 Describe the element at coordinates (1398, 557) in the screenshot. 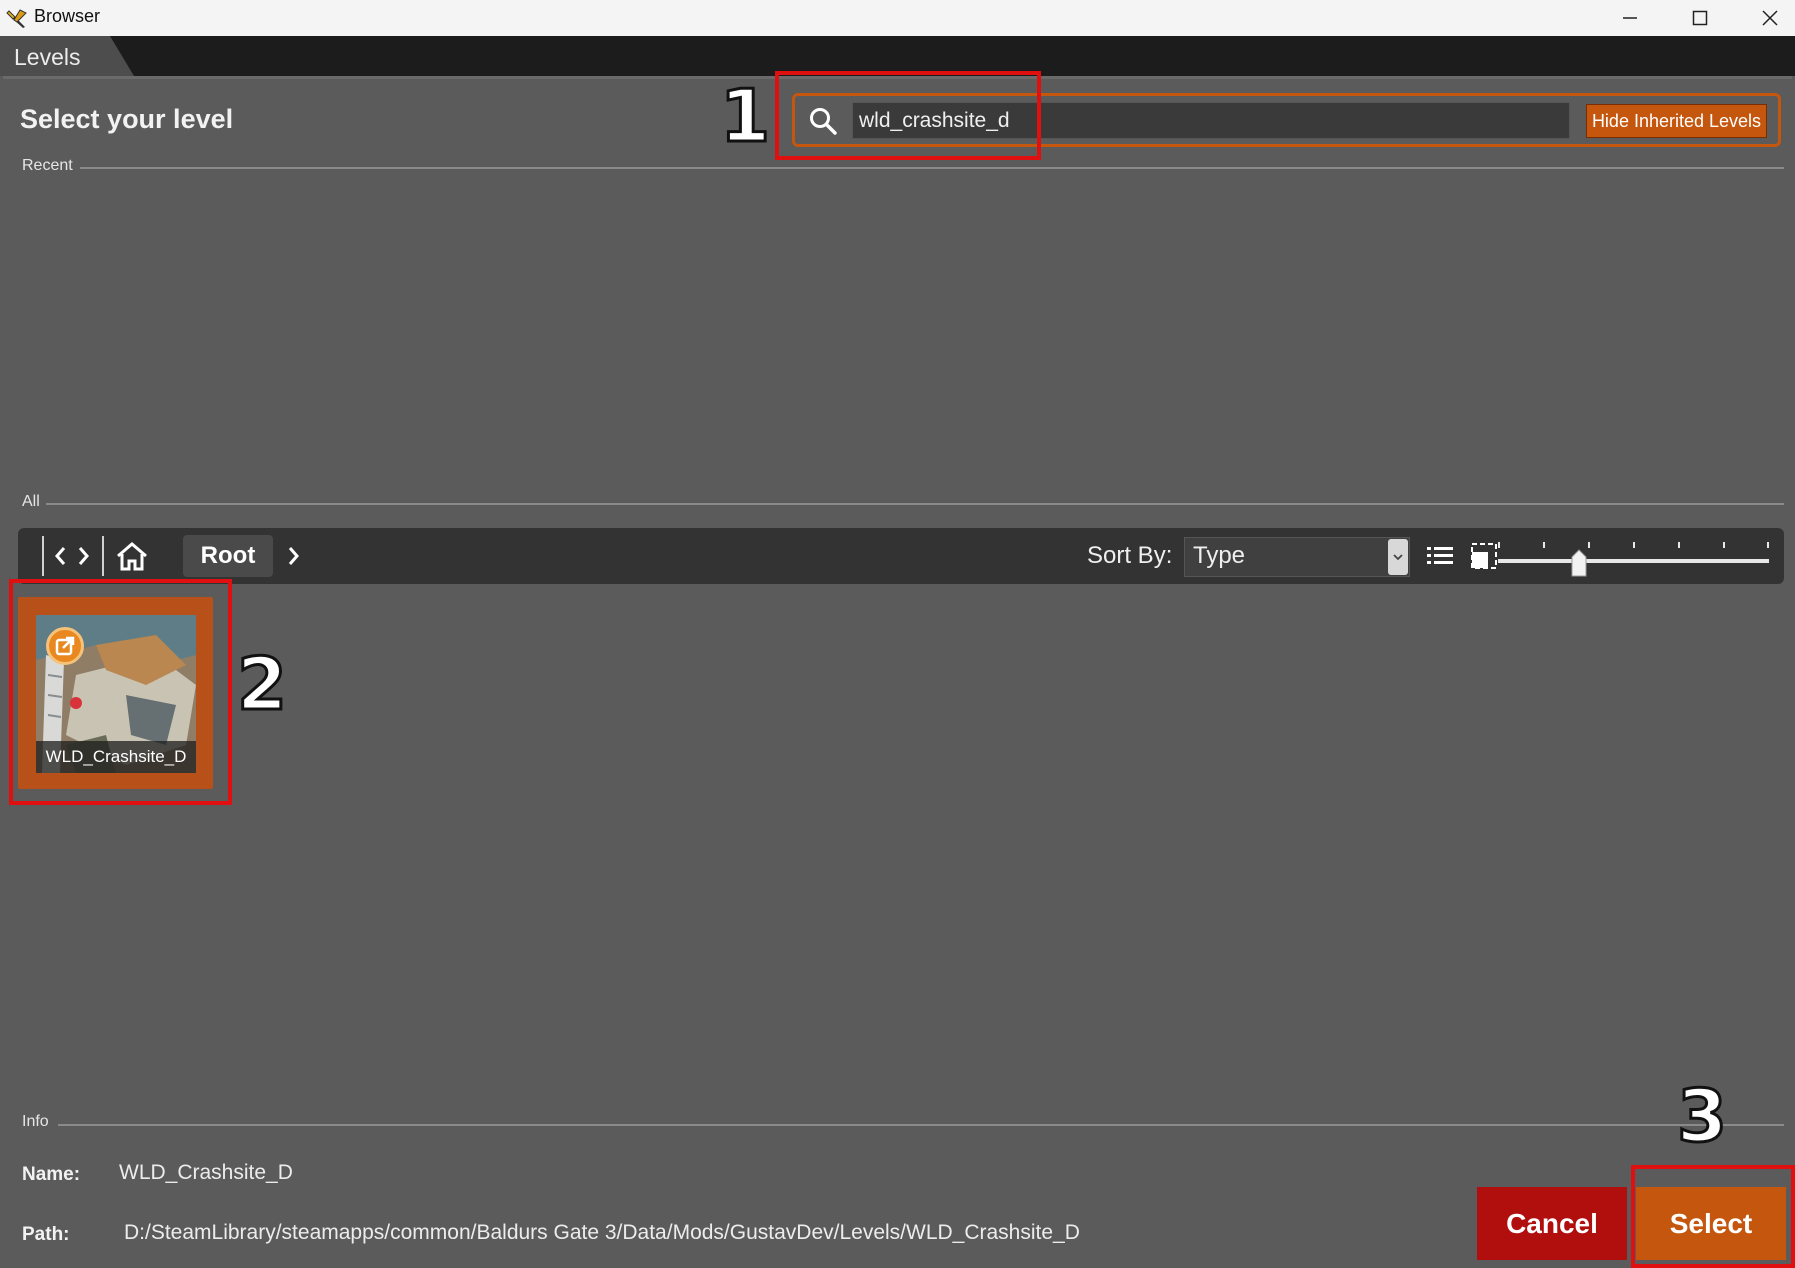

I see `chevron-down-icon` at that location.